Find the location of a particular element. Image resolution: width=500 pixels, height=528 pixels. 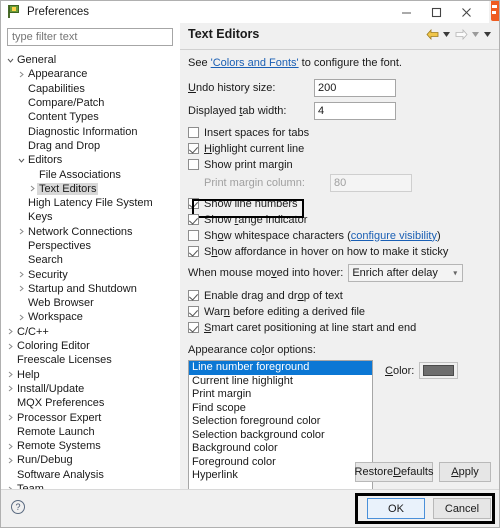

undo-history-input is located at coordinates (355, 88).